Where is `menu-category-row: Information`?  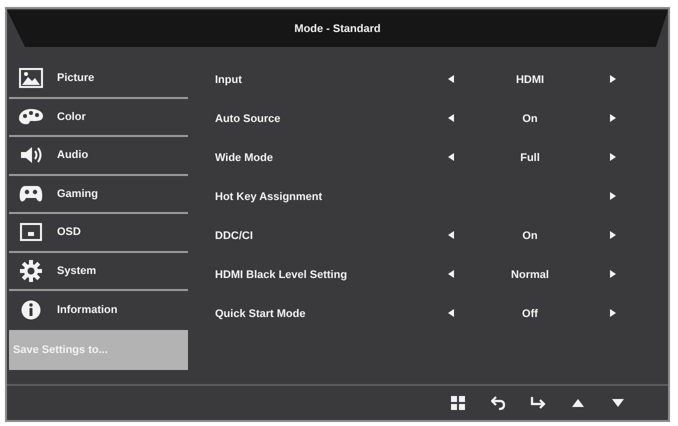
menu-category-row: Information is located at coordinates (98, 310).